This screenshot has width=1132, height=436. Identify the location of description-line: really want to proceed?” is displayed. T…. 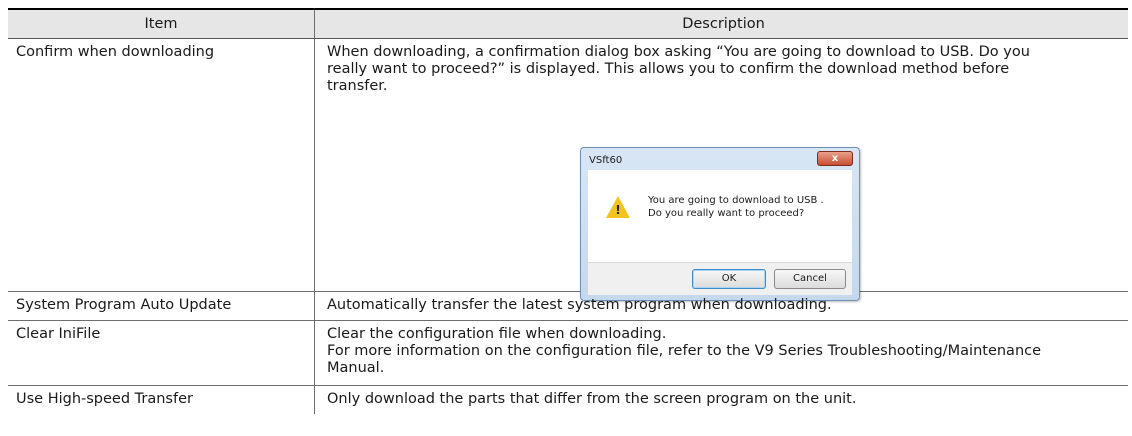
(668, 69).